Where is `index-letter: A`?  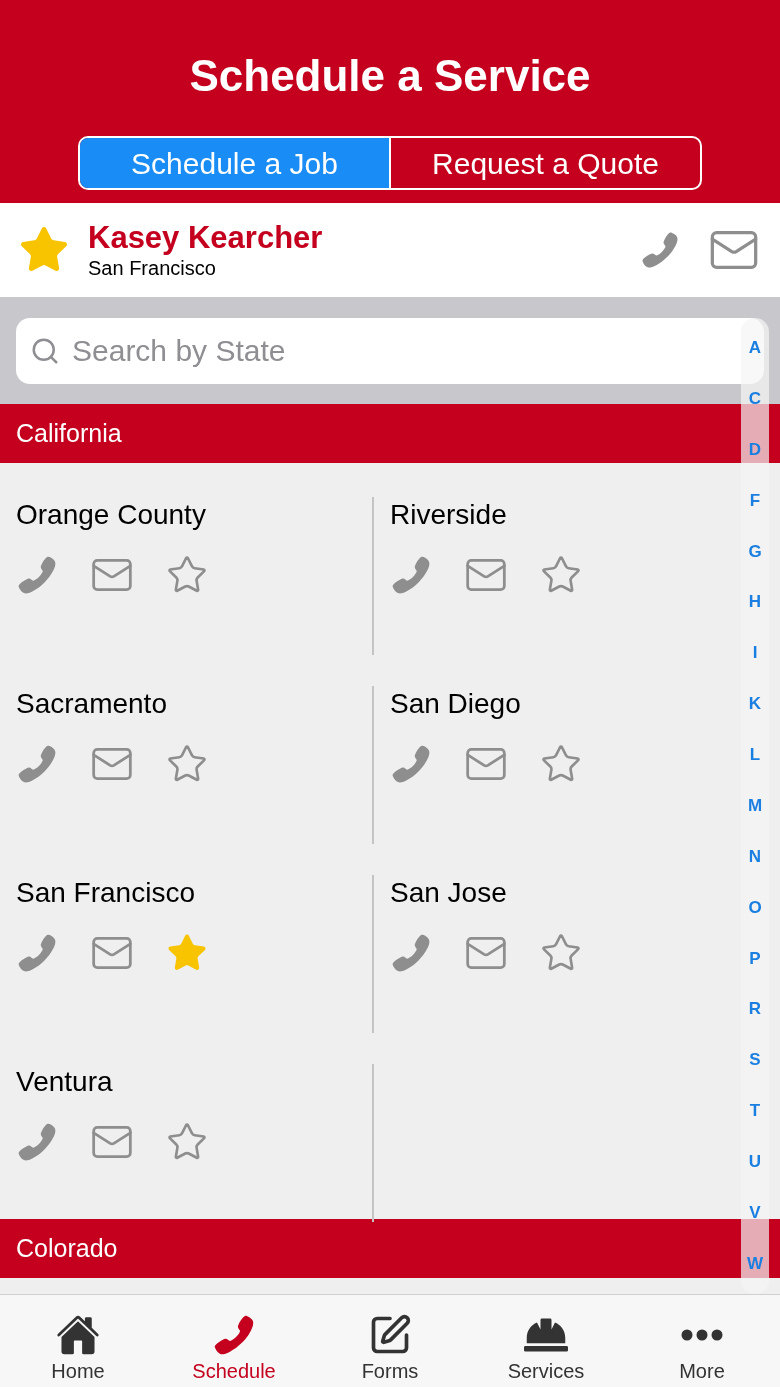
index-letter: A is located at coordinates (755, 348).